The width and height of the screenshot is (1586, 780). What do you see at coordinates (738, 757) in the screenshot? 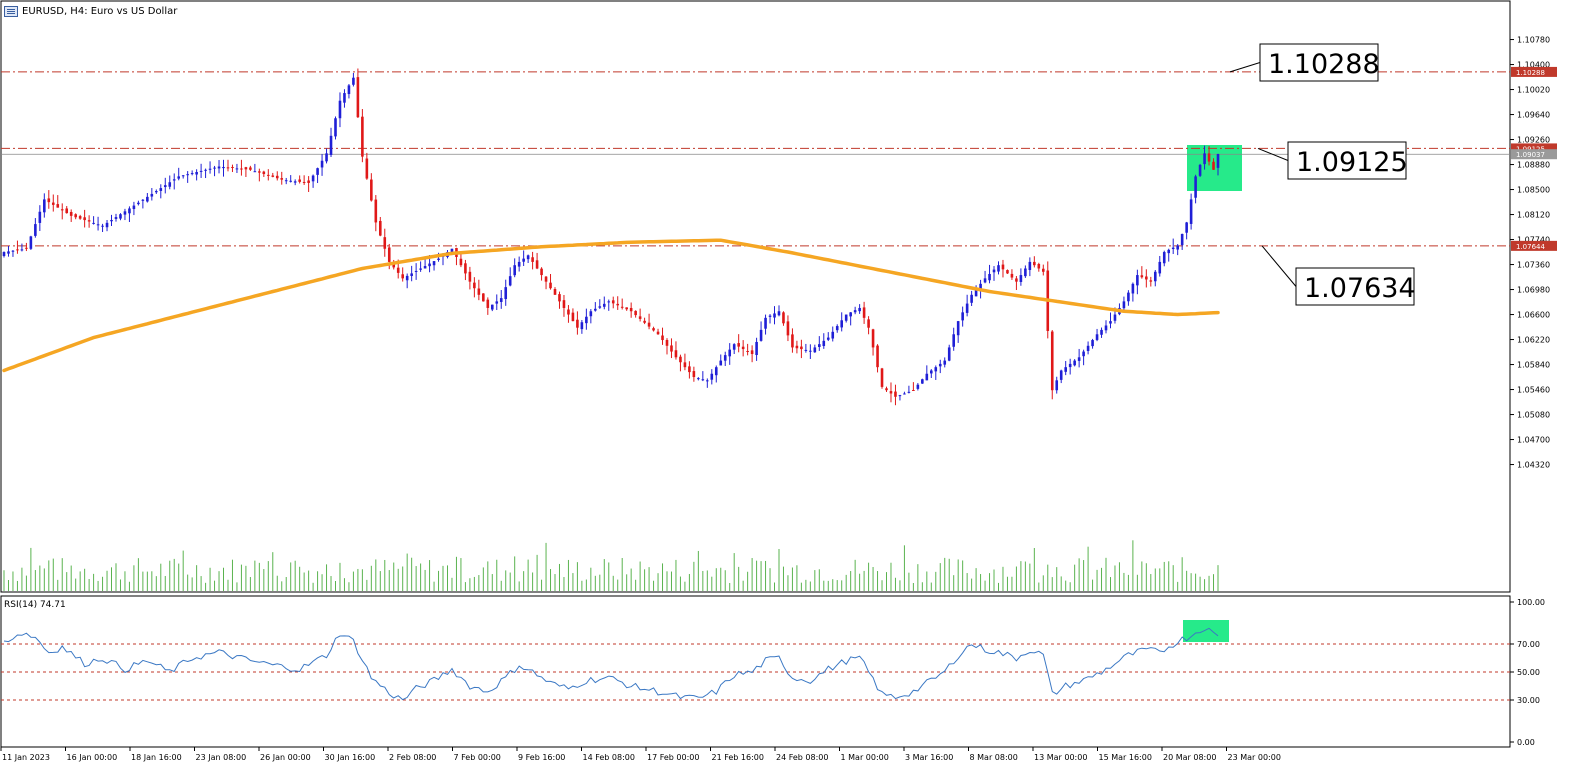
I see `x-tick-label: 21 Feb 16:00` at bounding box center [738, 757].